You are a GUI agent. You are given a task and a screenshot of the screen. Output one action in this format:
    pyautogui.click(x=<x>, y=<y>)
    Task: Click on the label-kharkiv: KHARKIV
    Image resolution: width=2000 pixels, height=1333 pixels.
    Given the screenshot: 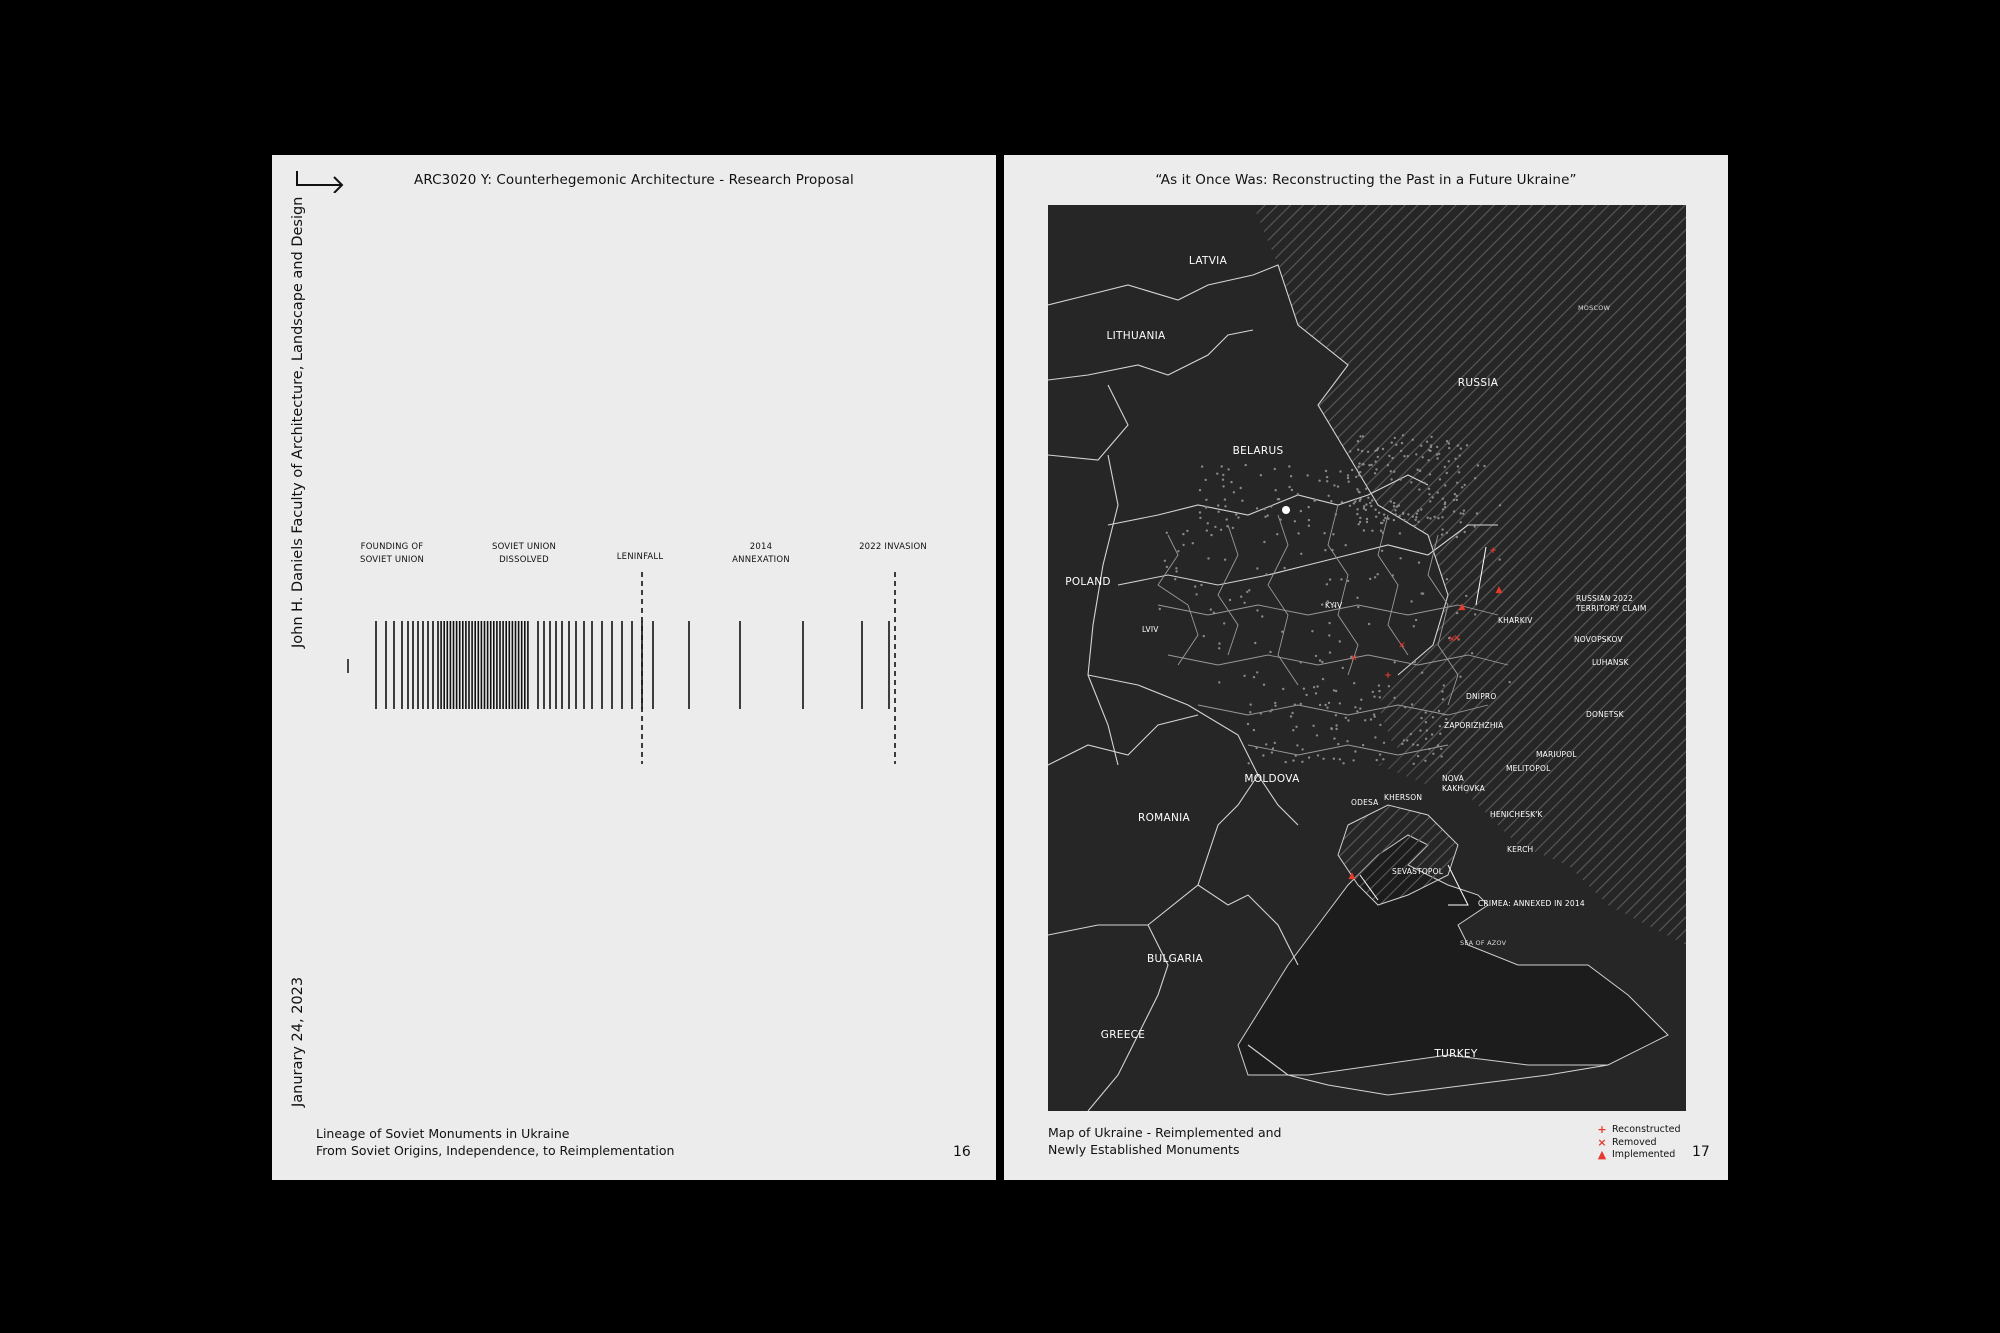 What is the action you would take?
    pyautogui.click(x=1515, y=620)
    